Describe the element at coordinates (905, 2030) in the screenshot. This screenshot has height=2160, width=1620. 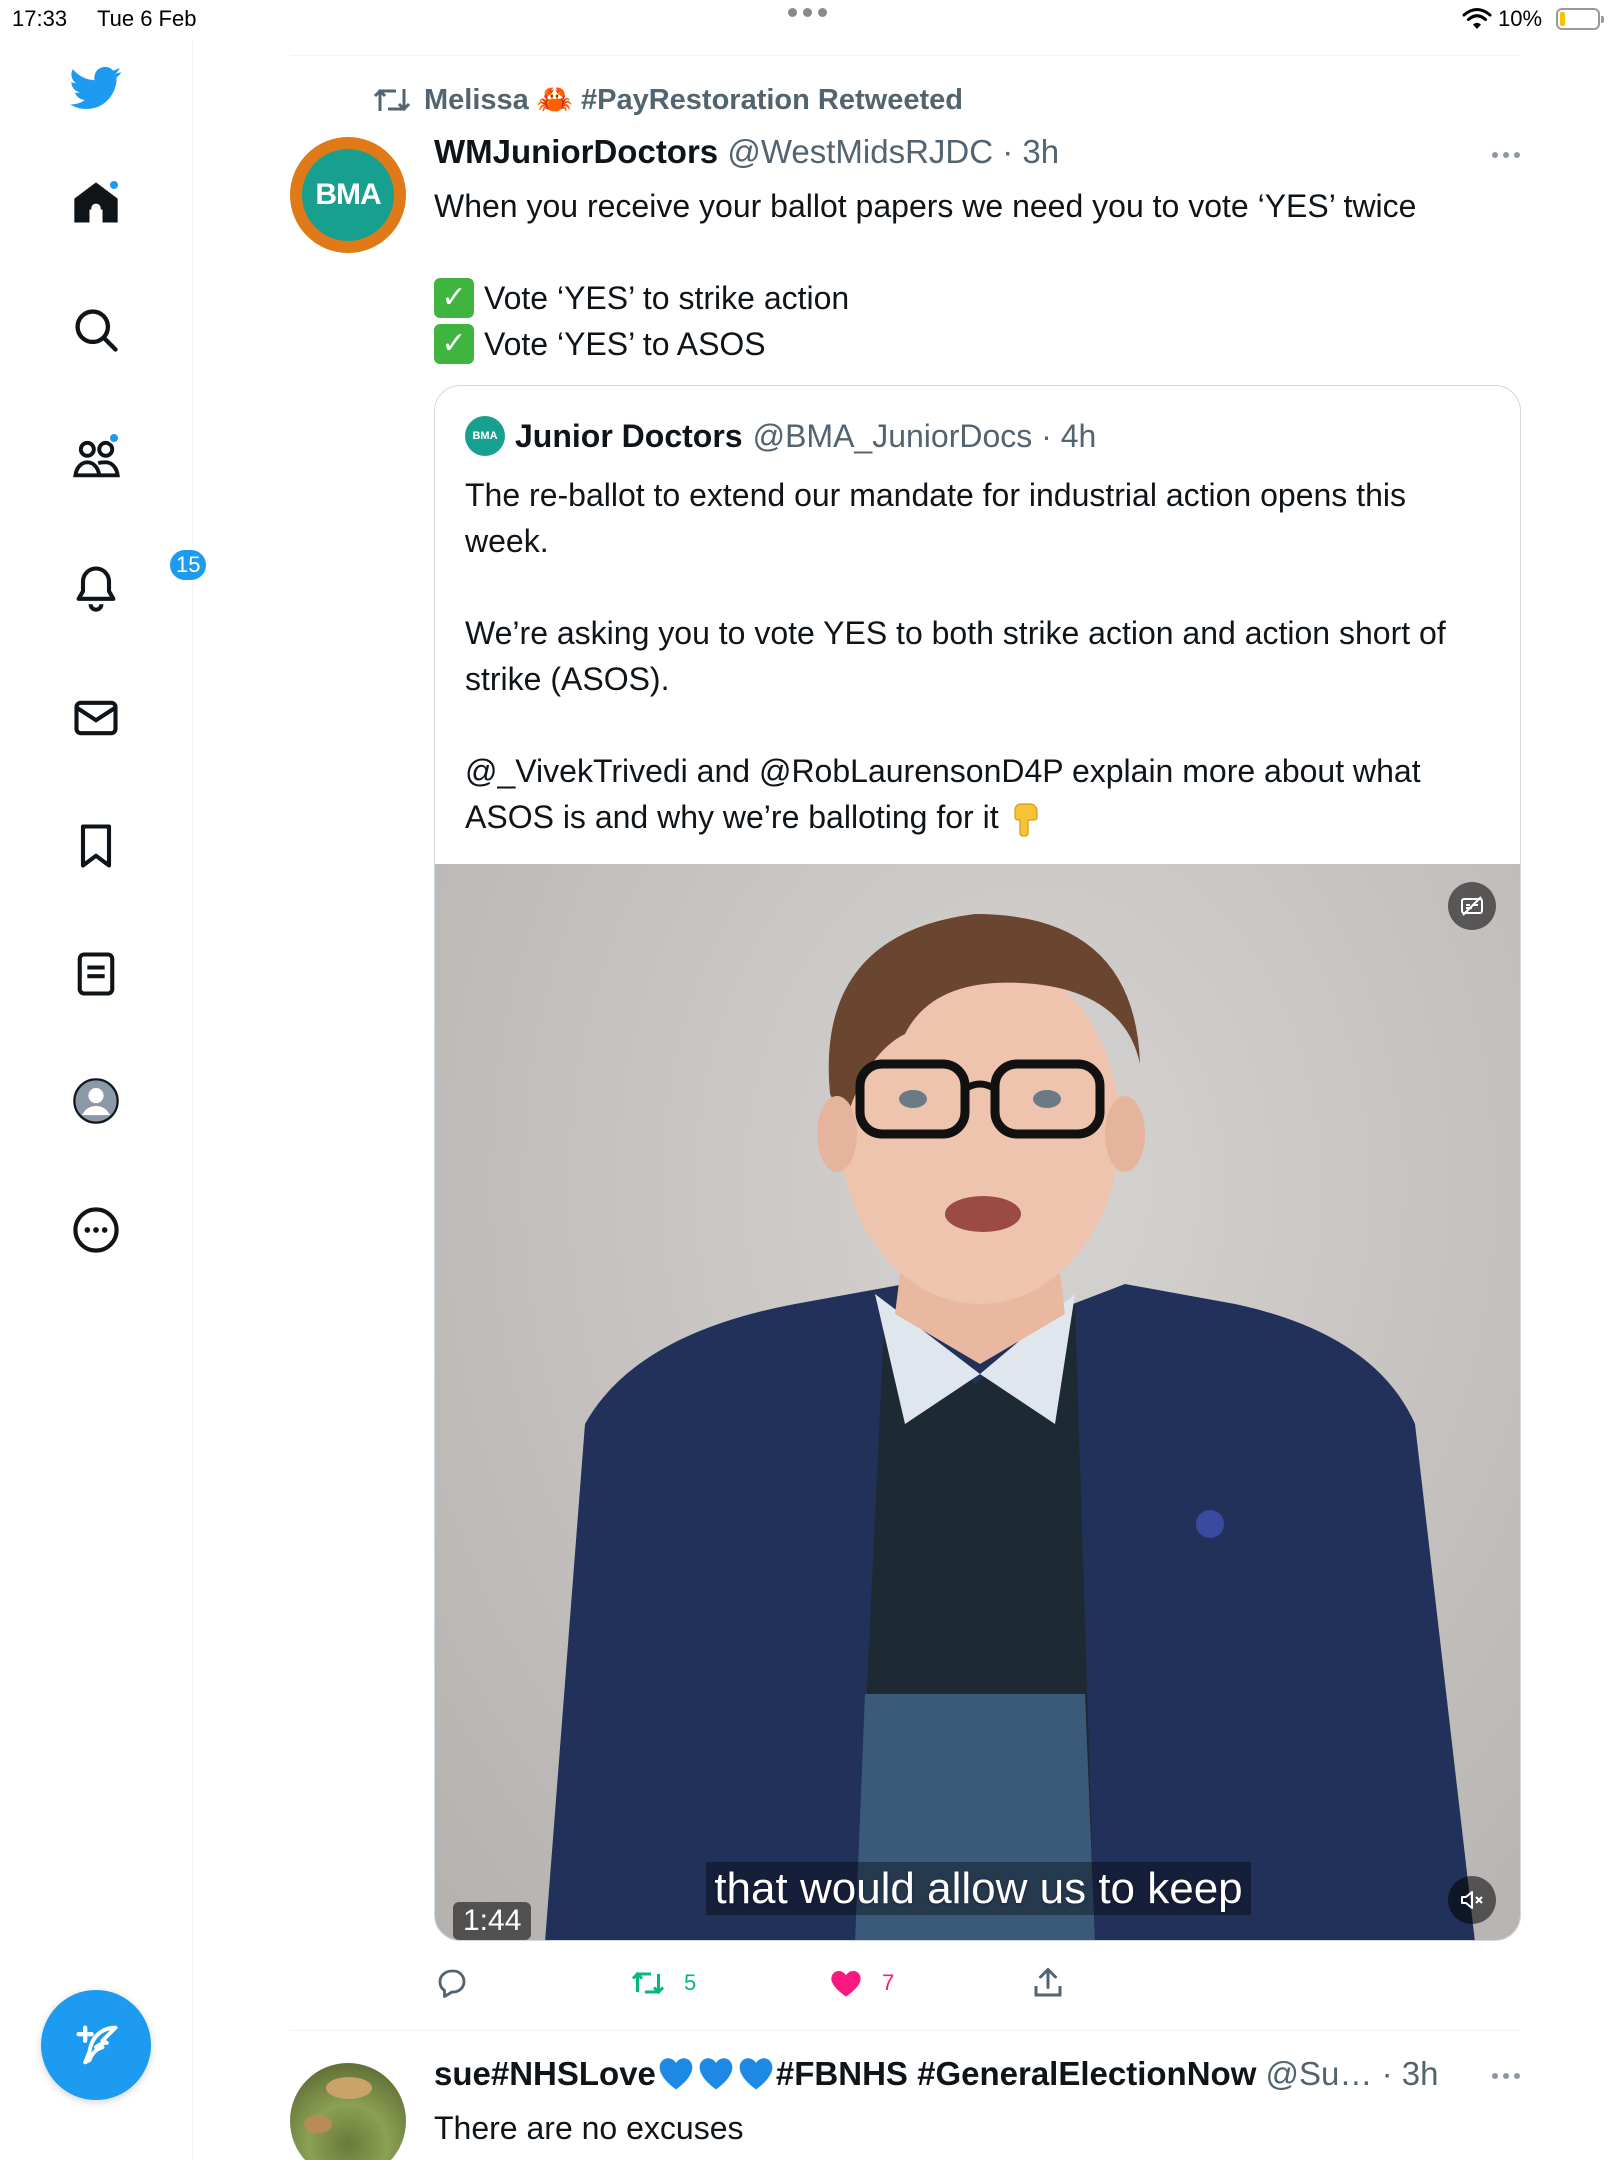
I see `tweet-divider` at that location.